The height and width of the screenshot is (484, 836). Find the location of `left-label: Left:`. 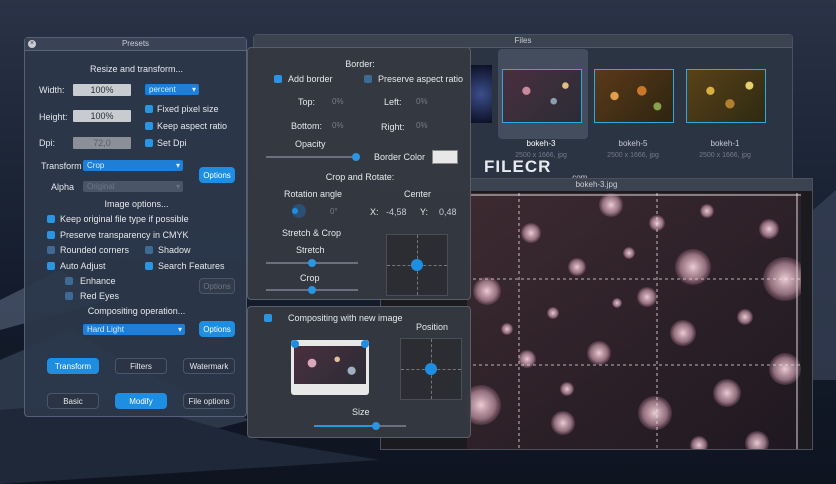

left-label: Left: is located at coordinates (393, 102).